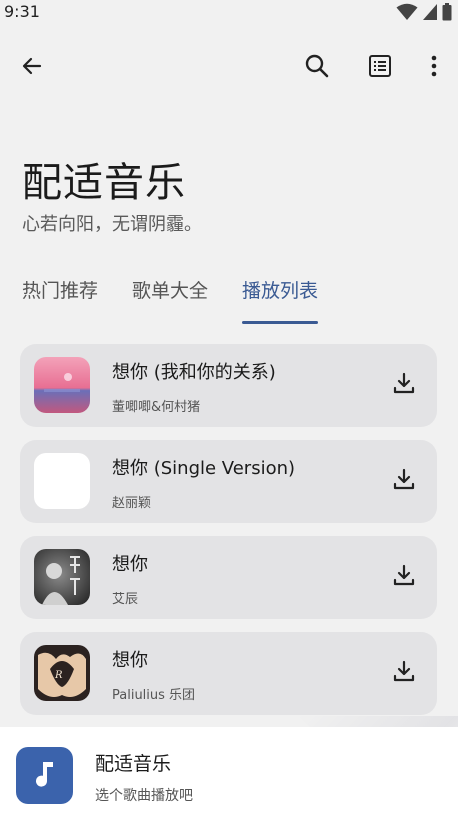 This screenshot has height=820, width=458. Describe the element at coordinates (144, 796) in the screenshot. I see `player-subtitle: 选个歌曲播放吧` at that location.